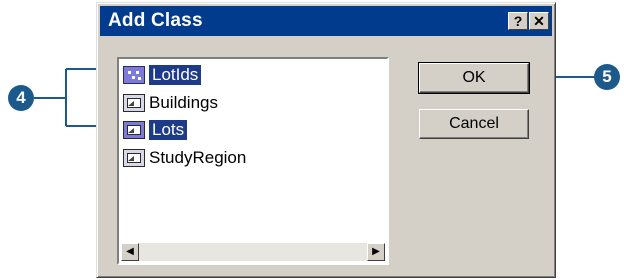  Describe the element at coordinates (326, 21) in the screenshot. I see `title-bar: Add Class ? ✕` at that location.